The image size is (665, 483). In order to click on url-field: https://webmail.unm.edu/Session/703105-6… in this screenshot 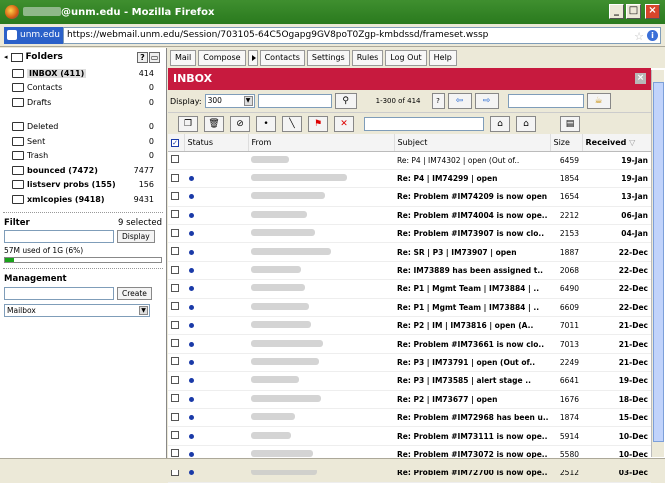, I will do `click(362, 35)`.